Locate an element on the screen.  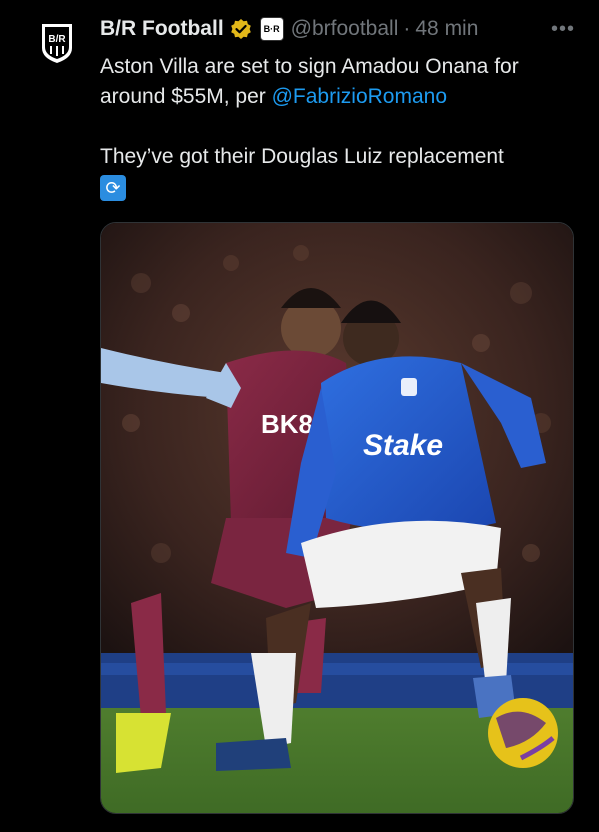
repeat-arrows-icon: ⟳ is located at coordinates (113, 188).